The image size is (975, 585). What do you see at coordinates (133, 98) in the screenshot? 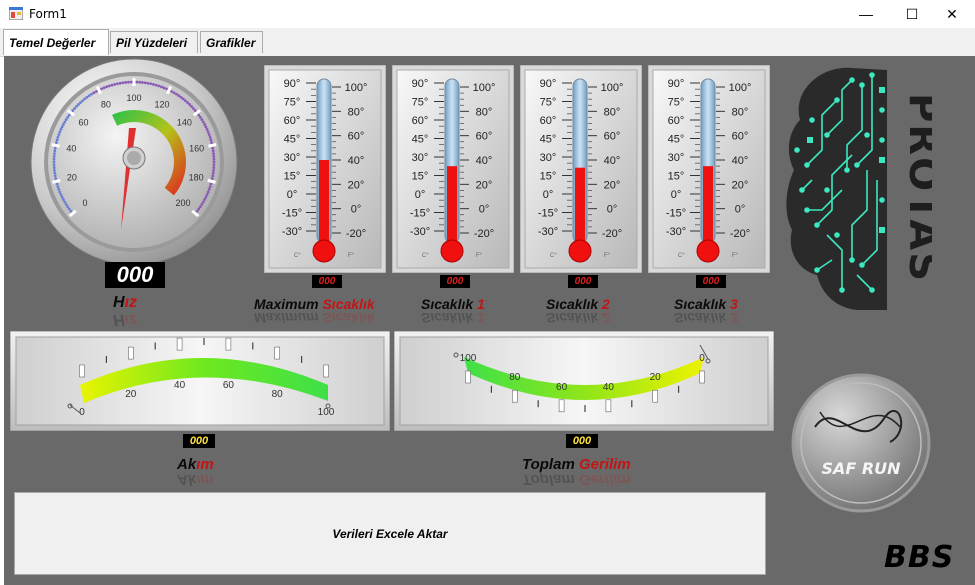
I see `speed-tick-label: 100` at bounding box center [133, 98].